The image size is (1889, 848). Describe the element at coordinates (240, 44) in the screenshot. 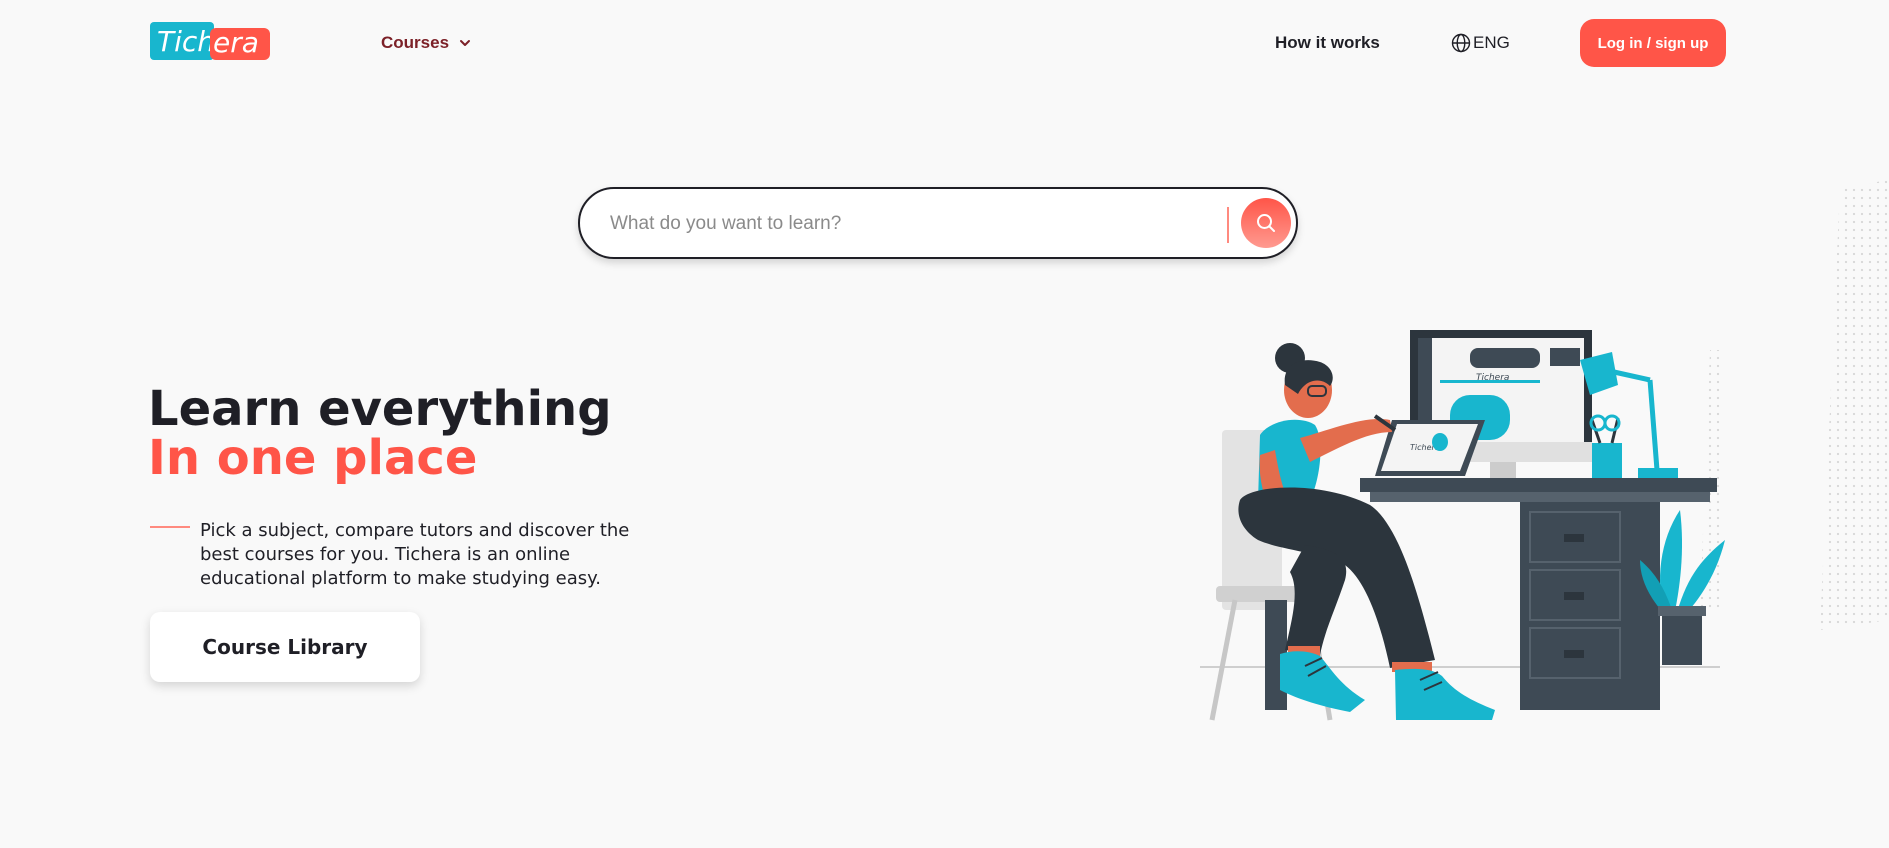

I see `logo-text-era: era` at that location.